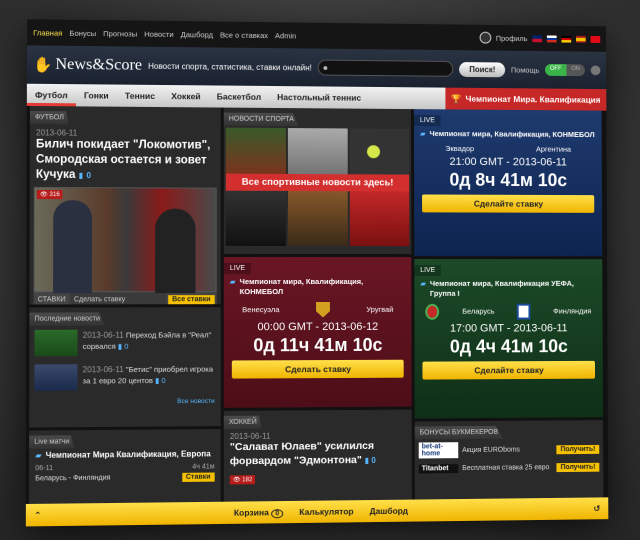 This screenshot has height=540, width=640. What do you see at coordinates (285, 35) in the screenshot?
I see `nav-admin: Admin` at bounding box center [285, 35].